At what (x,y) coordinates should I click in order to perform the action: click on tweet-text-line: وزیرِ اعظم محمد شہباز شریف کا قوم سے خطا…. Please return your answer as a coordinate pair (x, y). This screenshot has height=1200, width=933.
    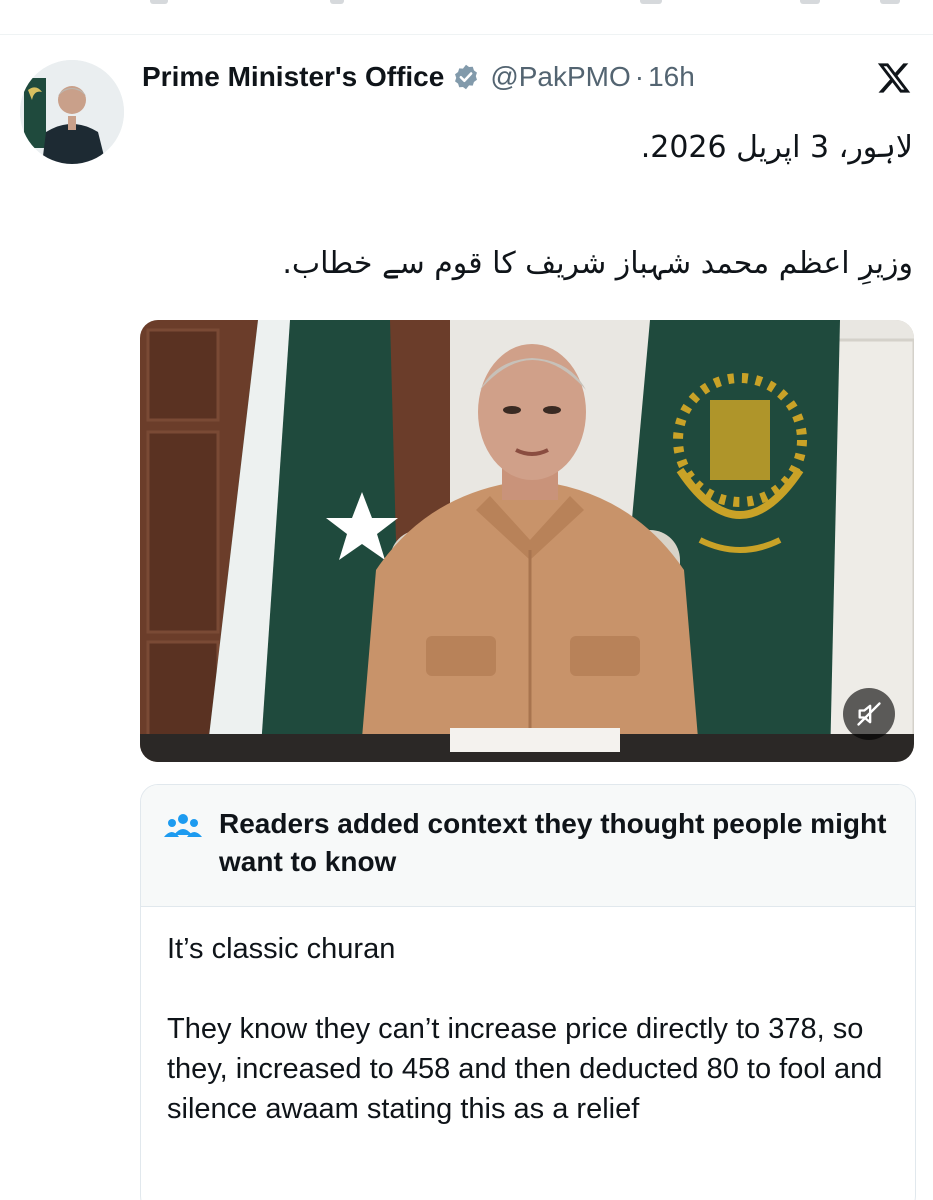
    Looking at the image, I should click on (597, 263).